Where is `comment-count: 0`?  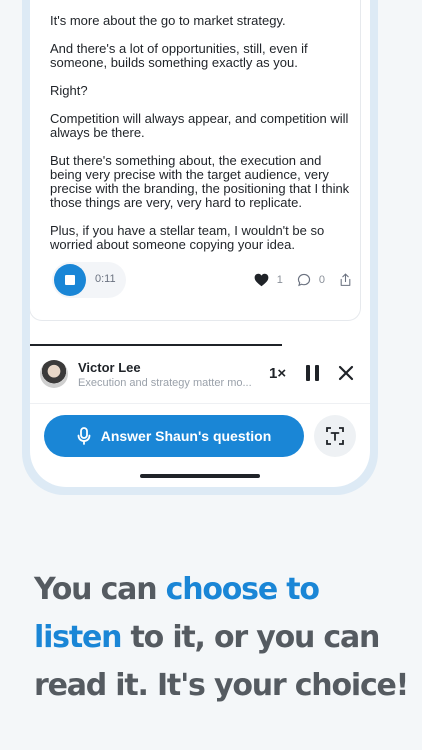 comment-count: 0 is located at coordinates (321, 280).